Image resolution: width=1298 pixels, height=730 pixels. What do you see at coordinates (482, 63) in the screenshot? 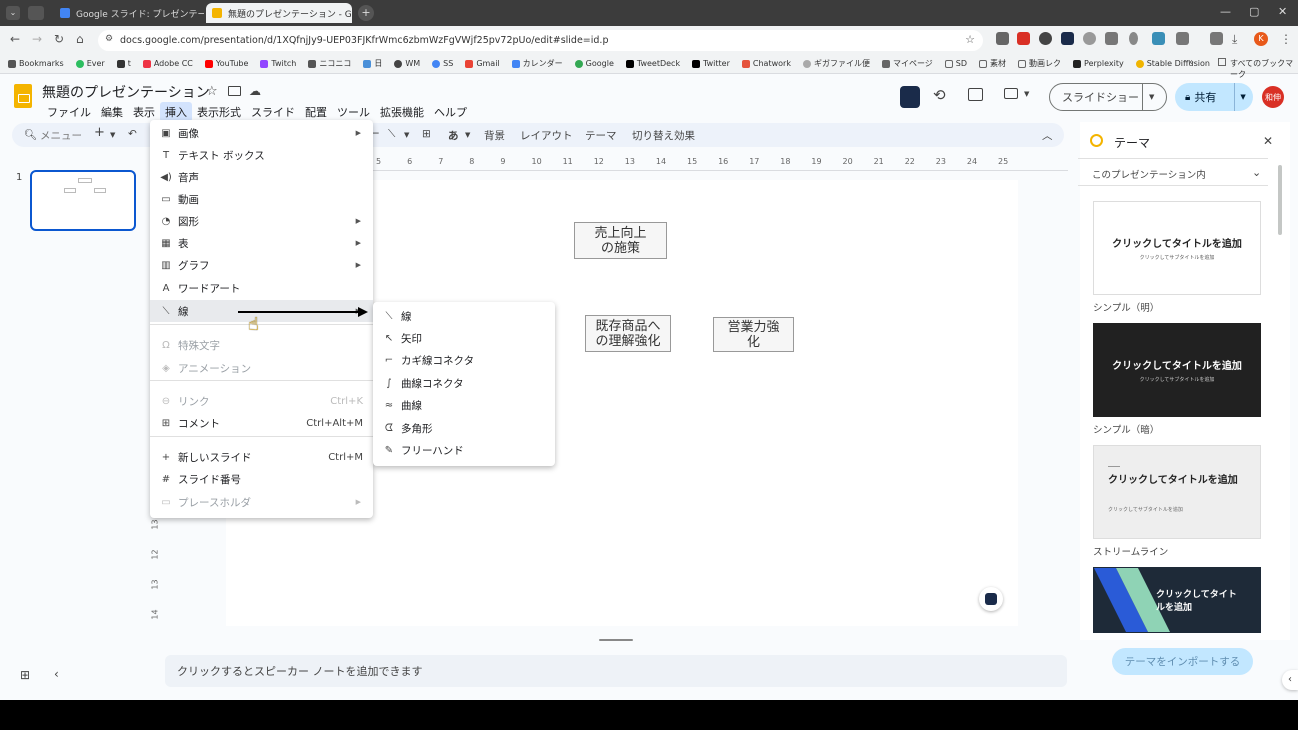
I see `bookmark-item: Gmail` at bounding box center [482, 63].